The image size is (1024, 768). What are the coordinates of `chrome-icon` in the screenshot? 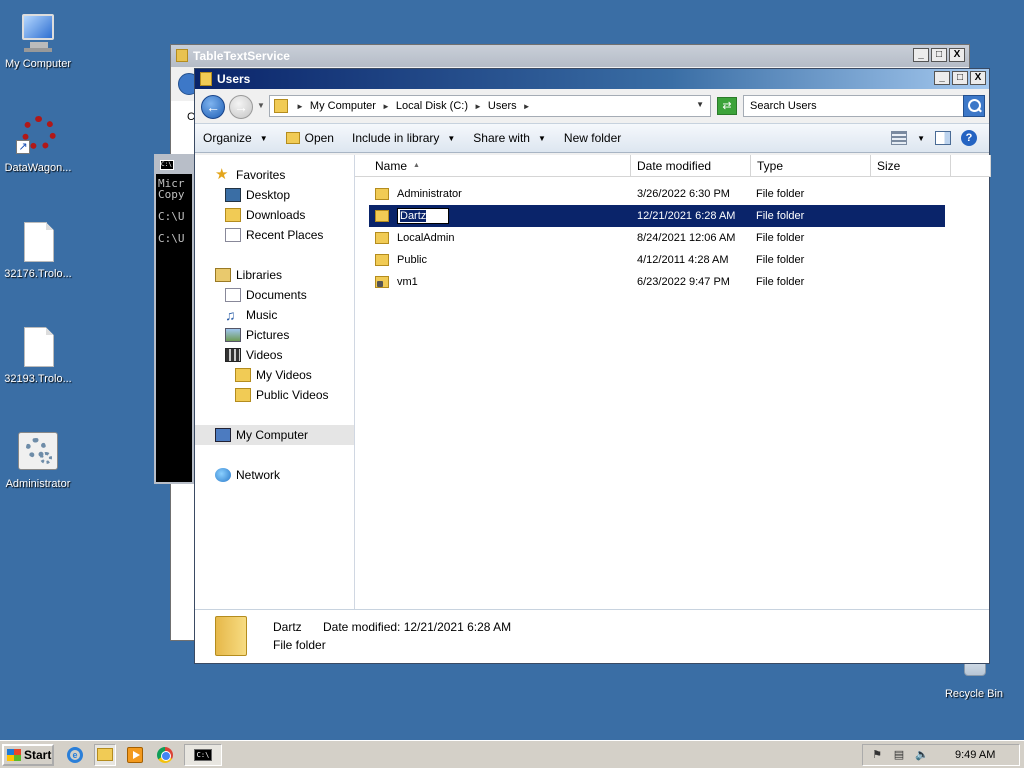 It's located at (165, 754).